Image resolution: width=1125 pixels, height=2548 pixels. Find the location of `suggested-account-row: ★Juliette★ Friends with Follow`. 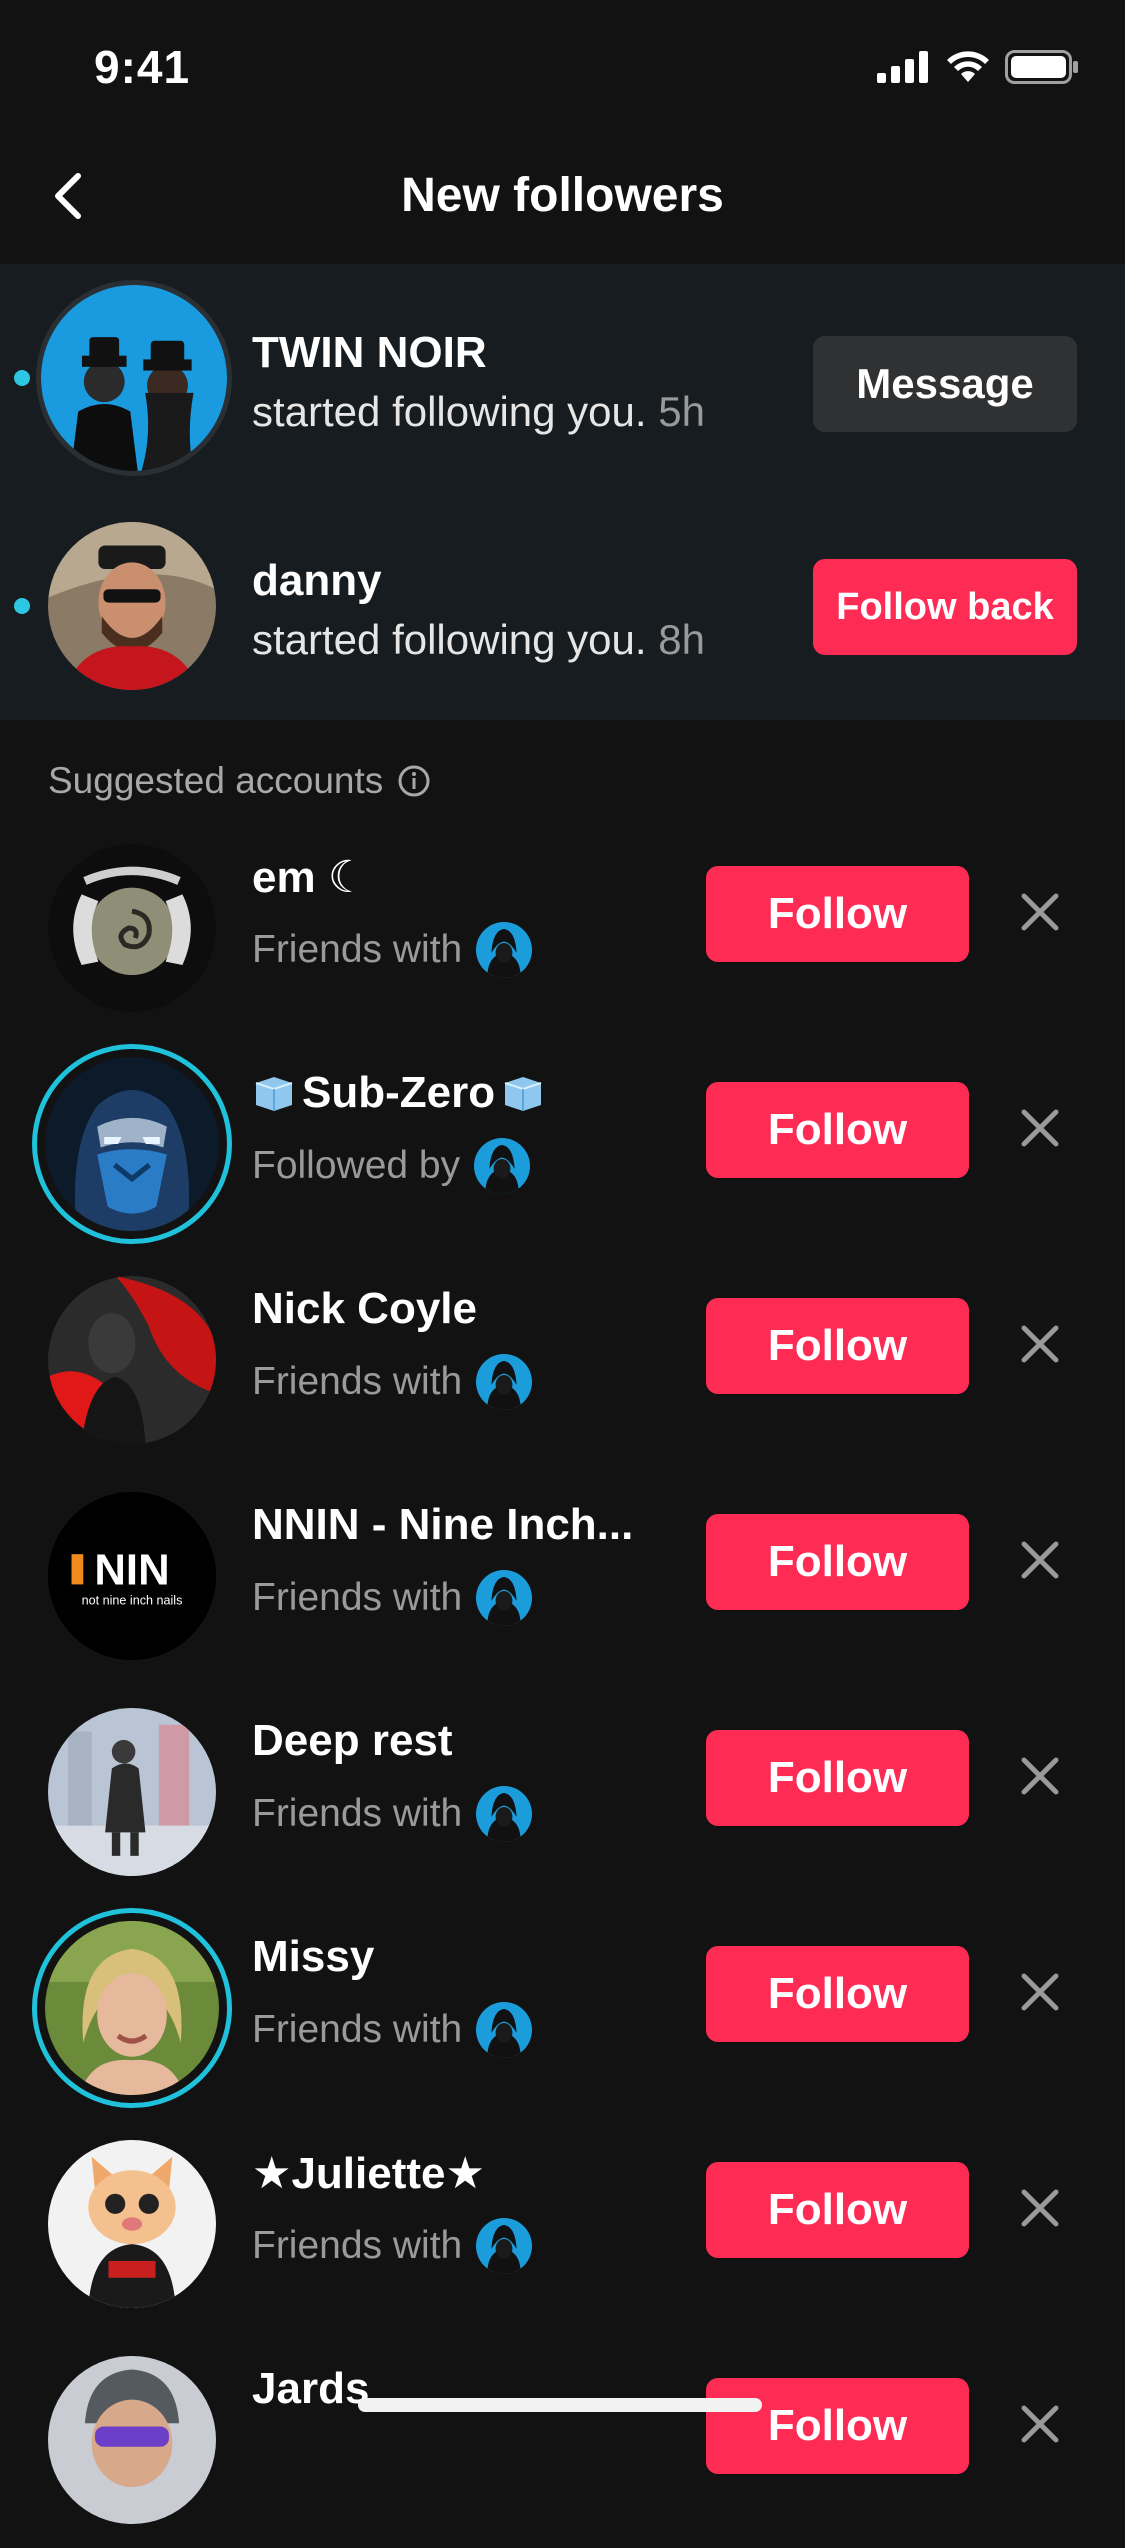

suggested-account-row: ★Juliette★ Friends with Follow is located at coordinates (562, 2224).